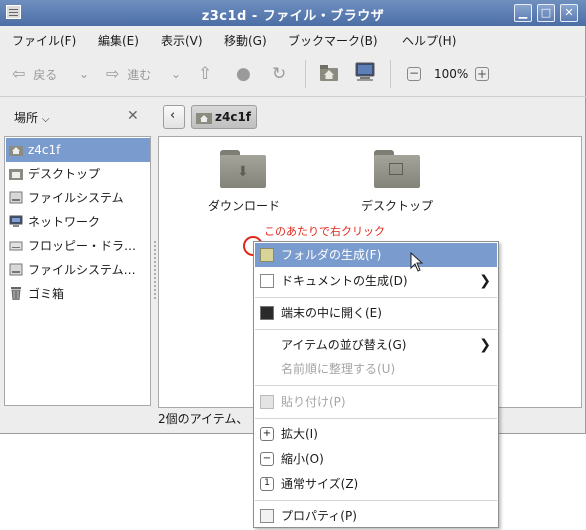 This screenshot has height=530, width=586. I want to click on sidebar-item-trash: ゴミ箱, so click(78, 294).